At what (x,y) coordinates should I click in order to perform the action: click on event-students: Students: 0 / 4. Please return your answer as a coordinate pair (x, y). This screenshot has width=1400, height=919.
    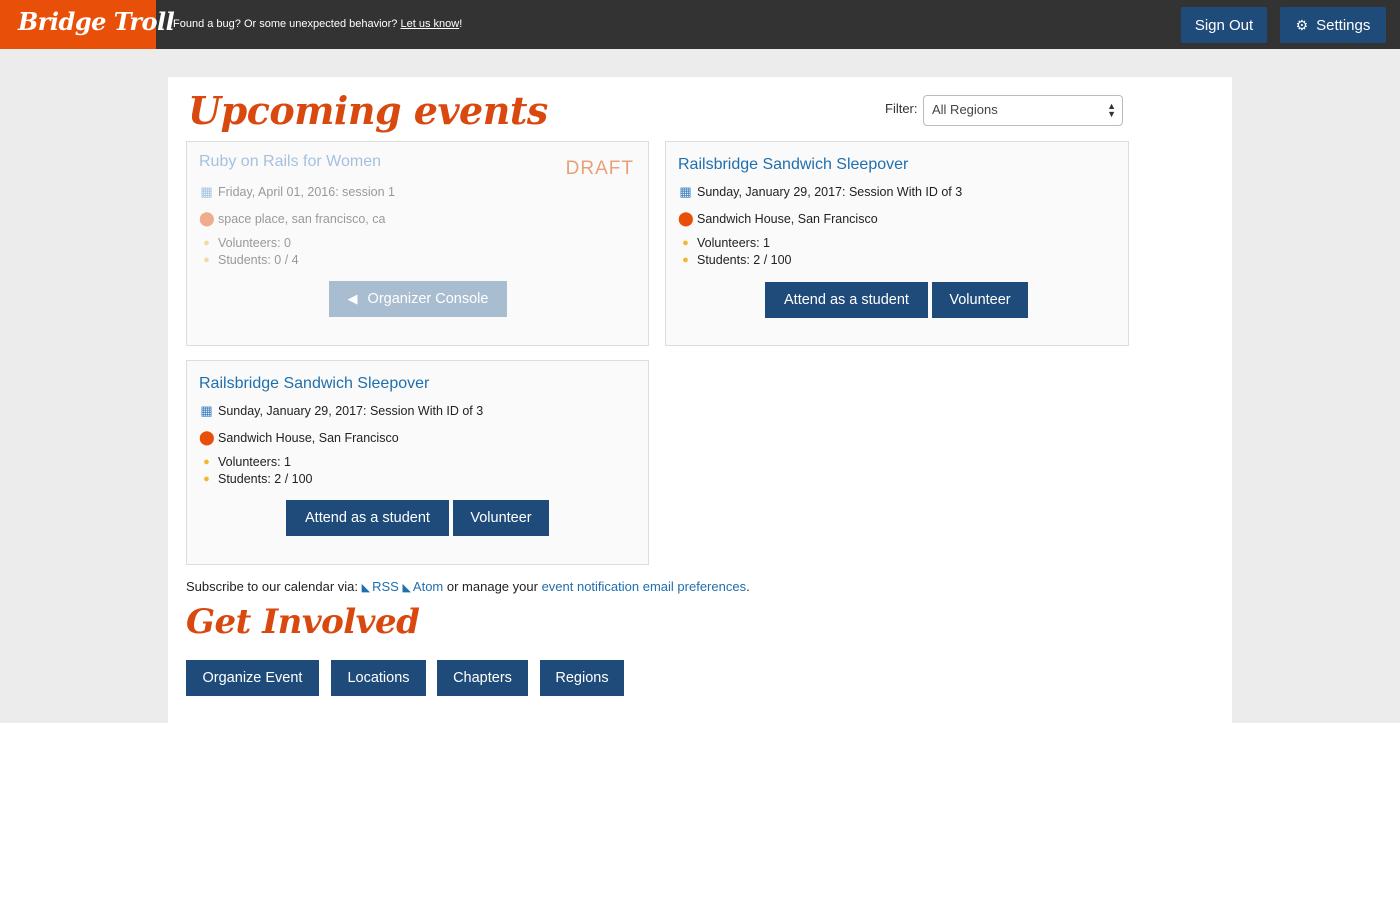
    Looking at the image, I should click on (258, 260).